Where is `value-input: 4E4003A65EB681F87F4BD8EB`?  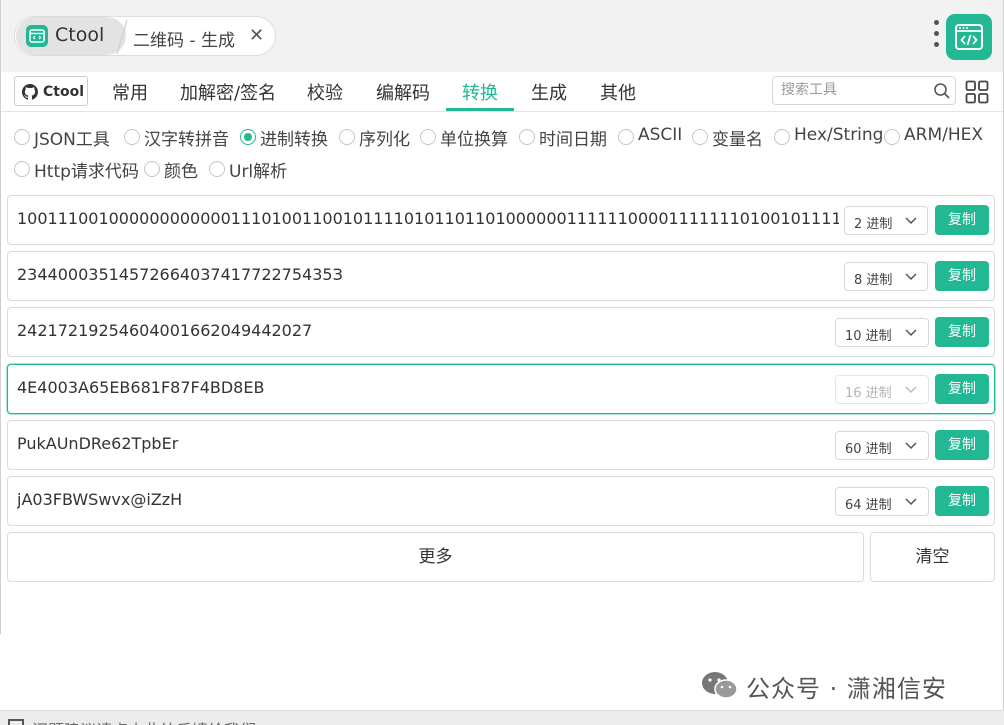
value-input: 4E4003A65EB681F87F4BD8EB is located at coordinates (432, 387).